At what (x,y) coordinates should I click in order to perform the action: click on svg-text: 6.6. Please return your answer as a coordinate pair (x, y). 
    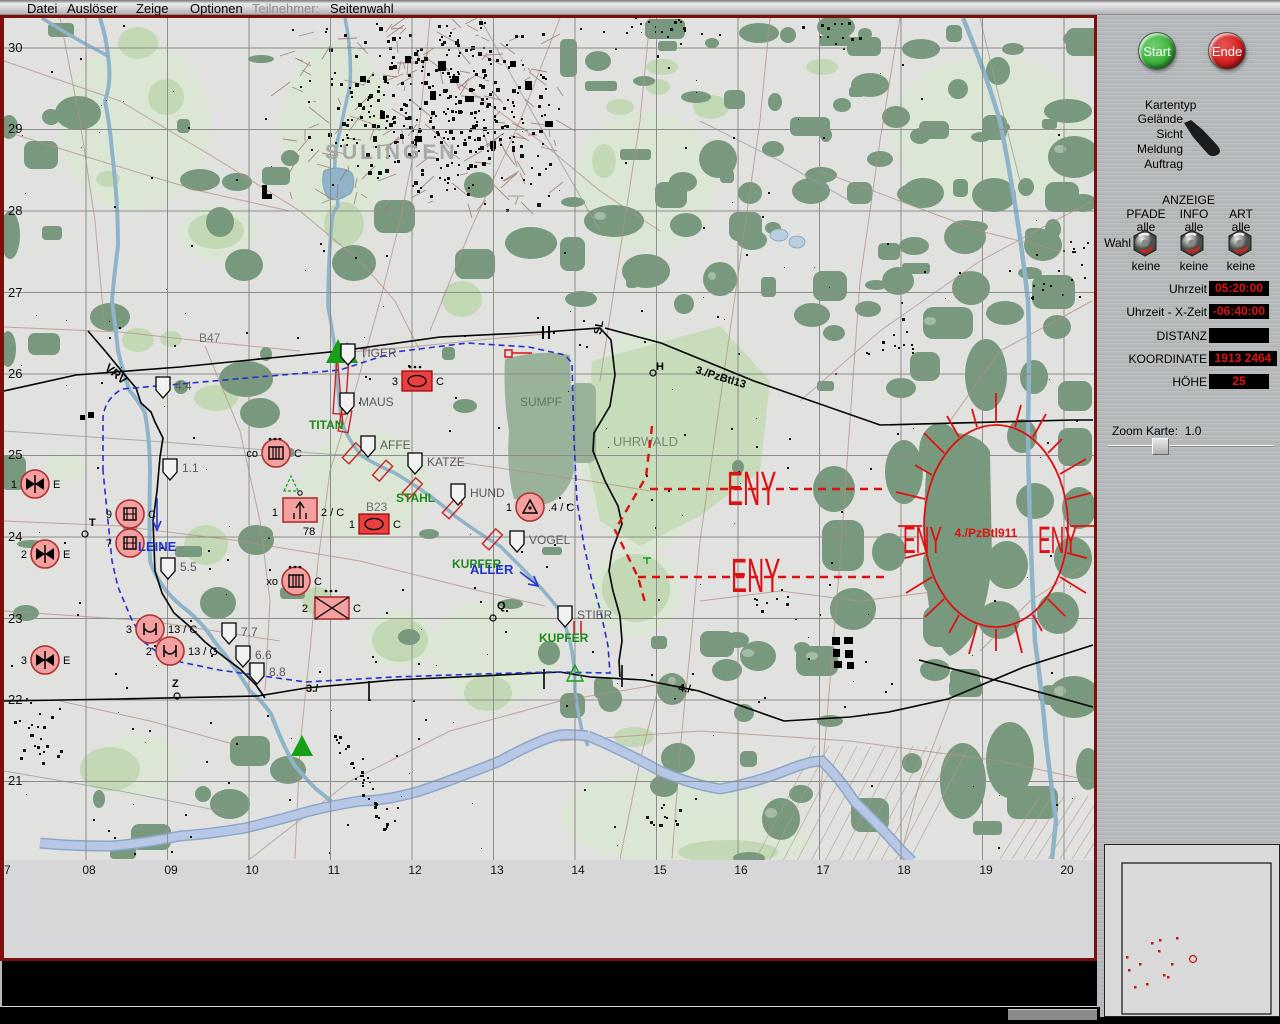
    Looking at the image, I should click on (263, 655).